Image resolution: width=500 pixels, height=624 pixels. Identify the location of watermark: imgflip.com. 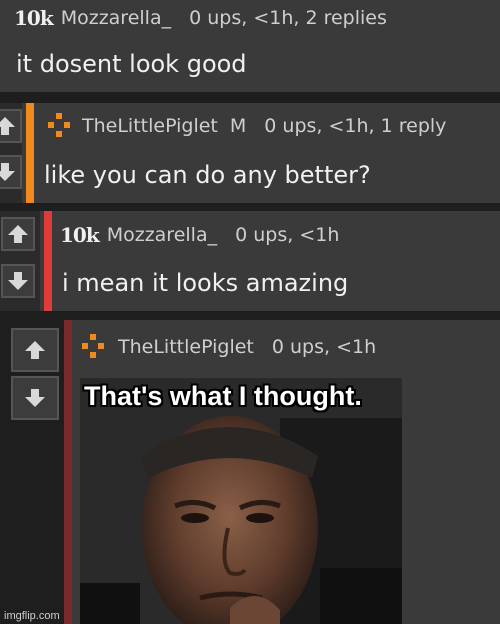
(32, 616).